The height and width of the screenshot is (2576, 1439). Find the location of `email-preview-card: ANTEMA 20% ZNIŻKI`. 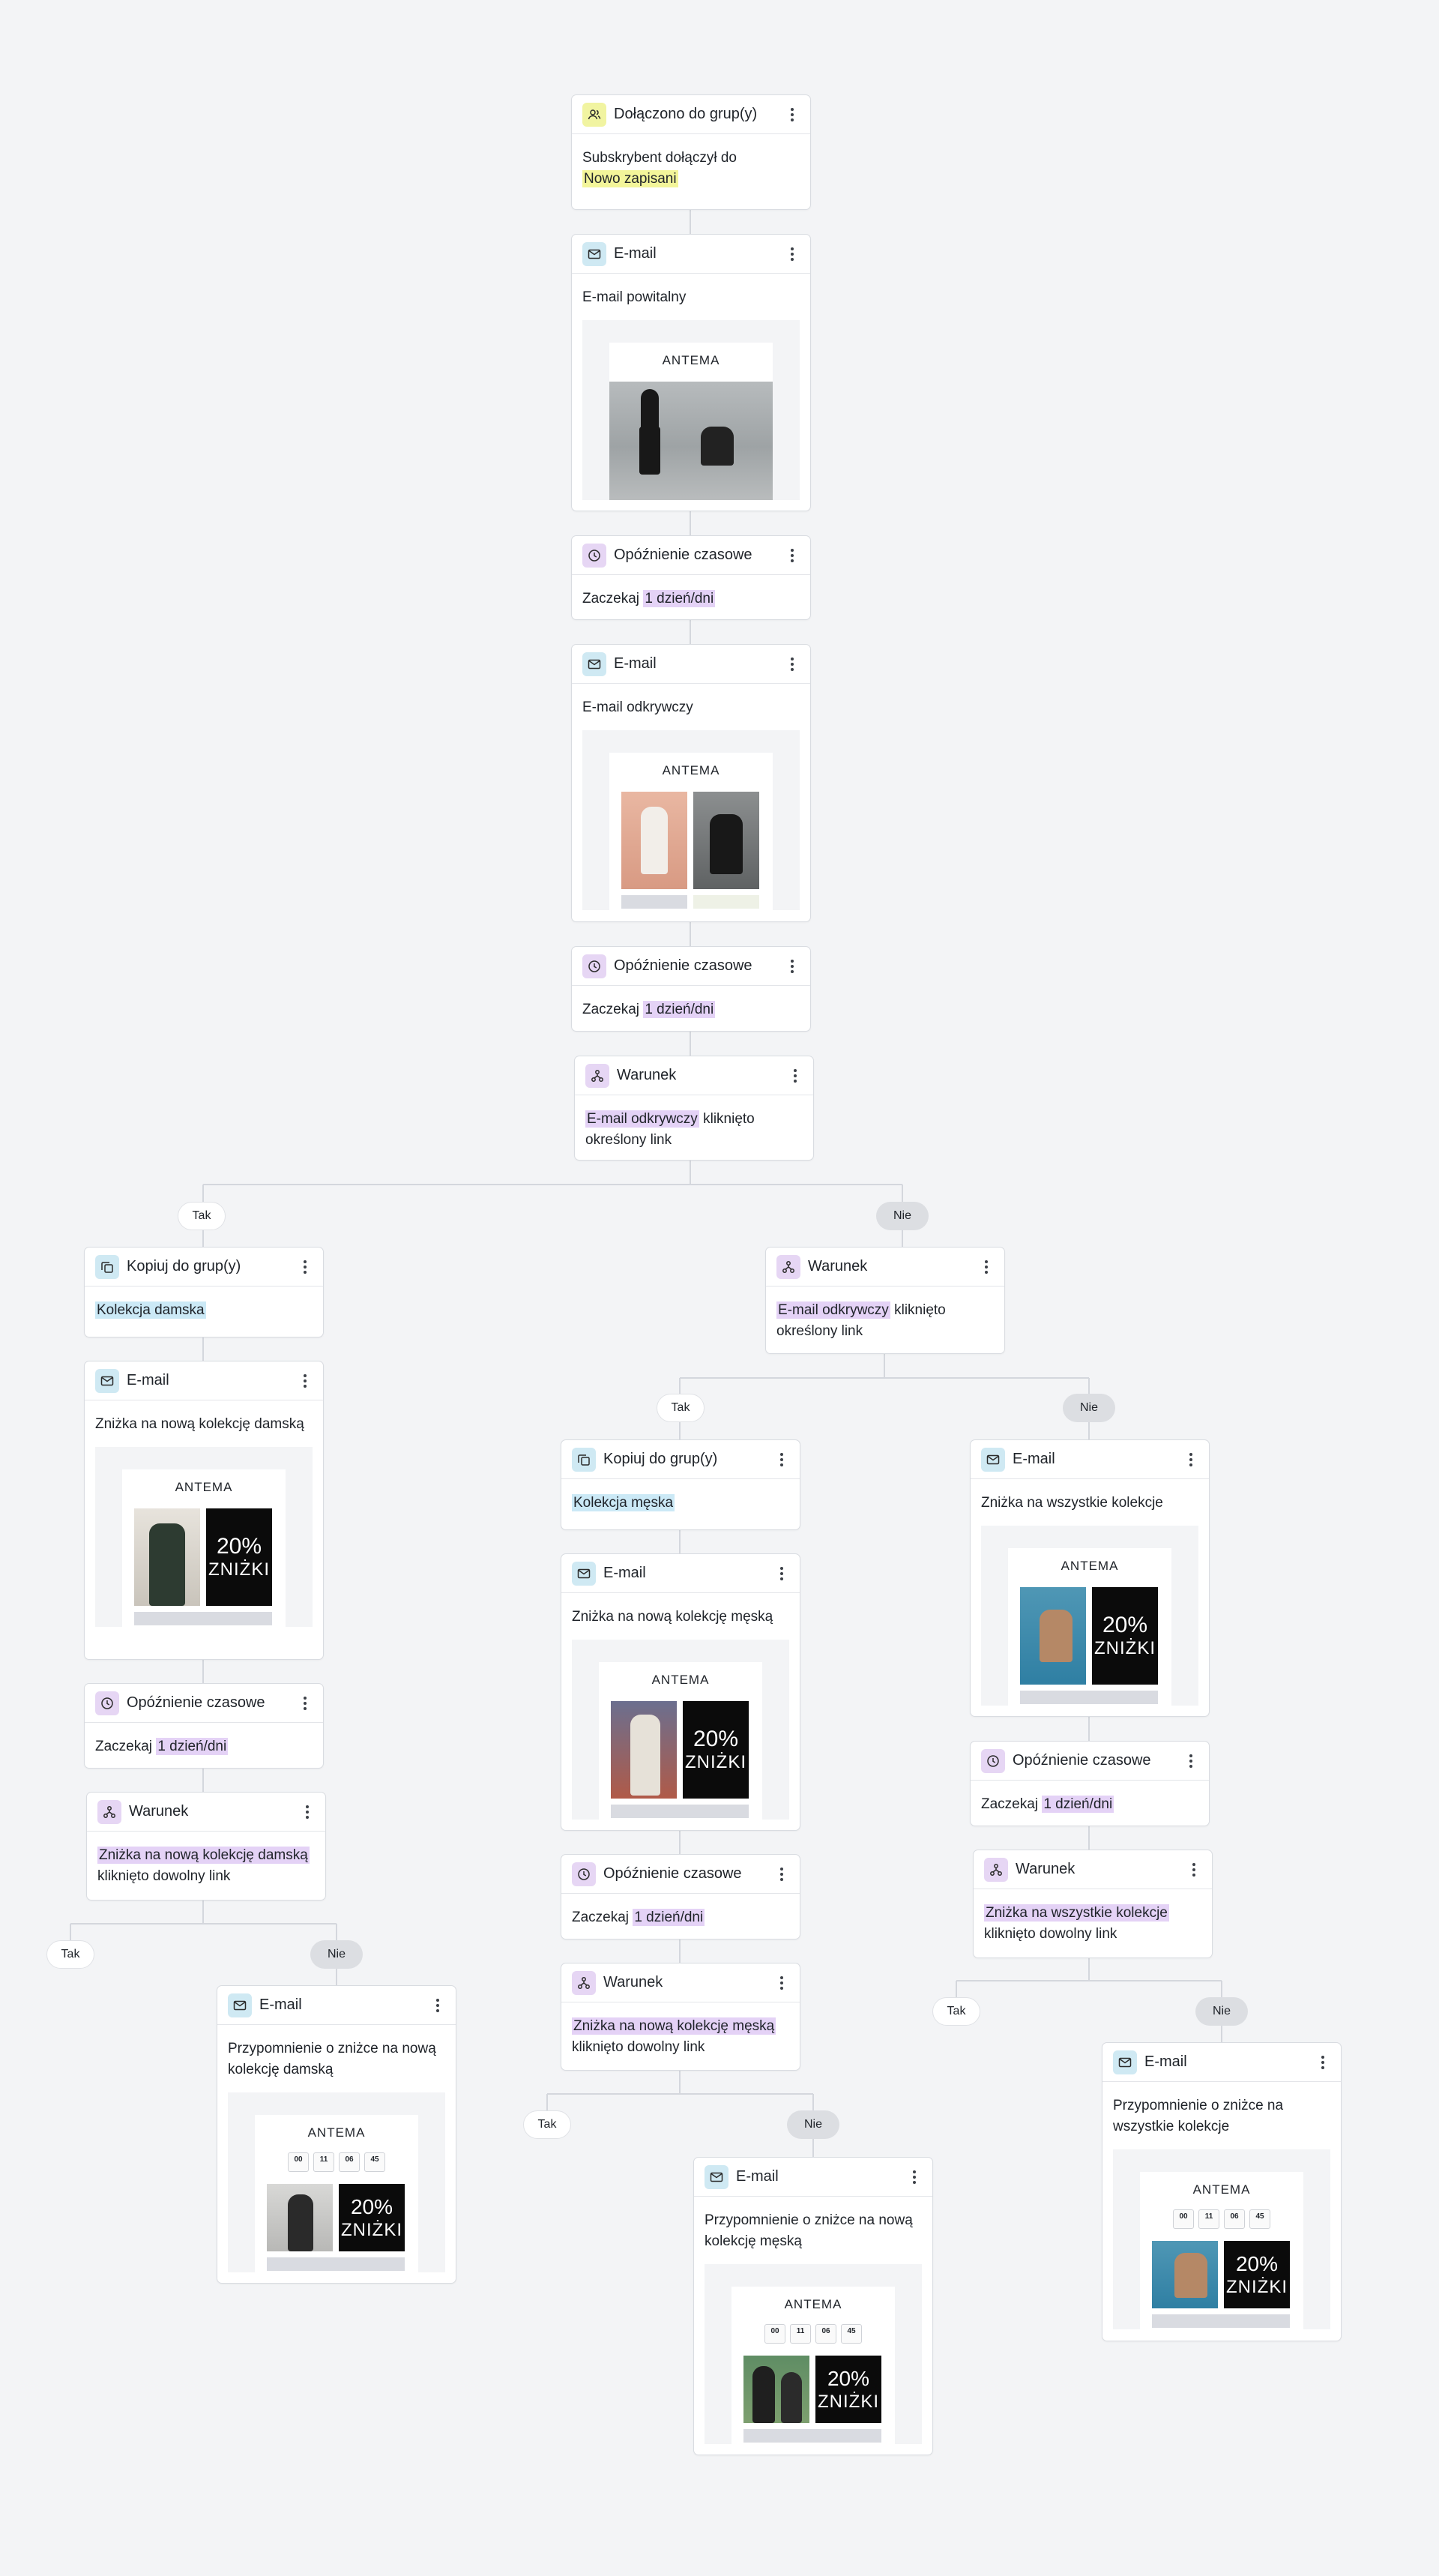

email-preview-card: ANTEMA 20% ZNIŻKI is located at coordinates (204, 1548).